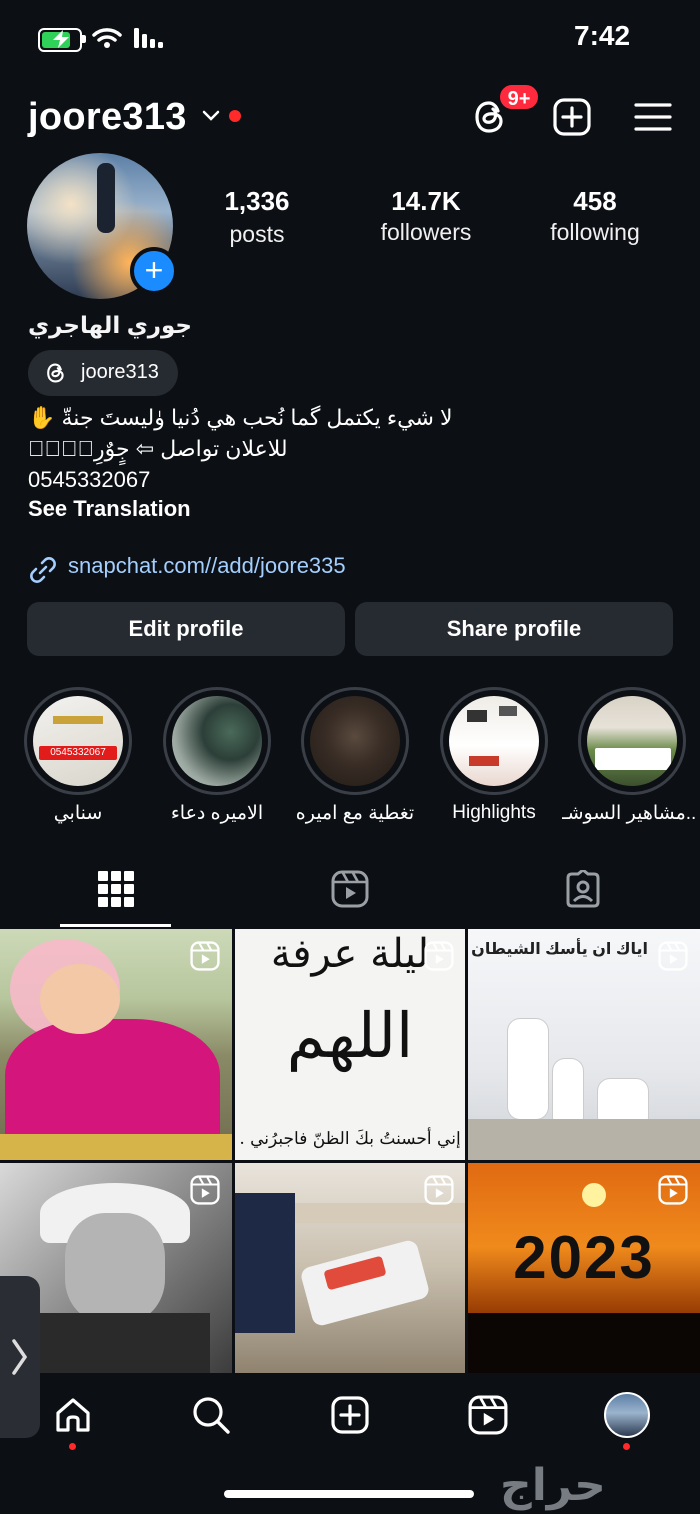  Describe the element at coordinates (257, 217) in the screenshot. I see `posts-stat: 1,336 posts` at that location.